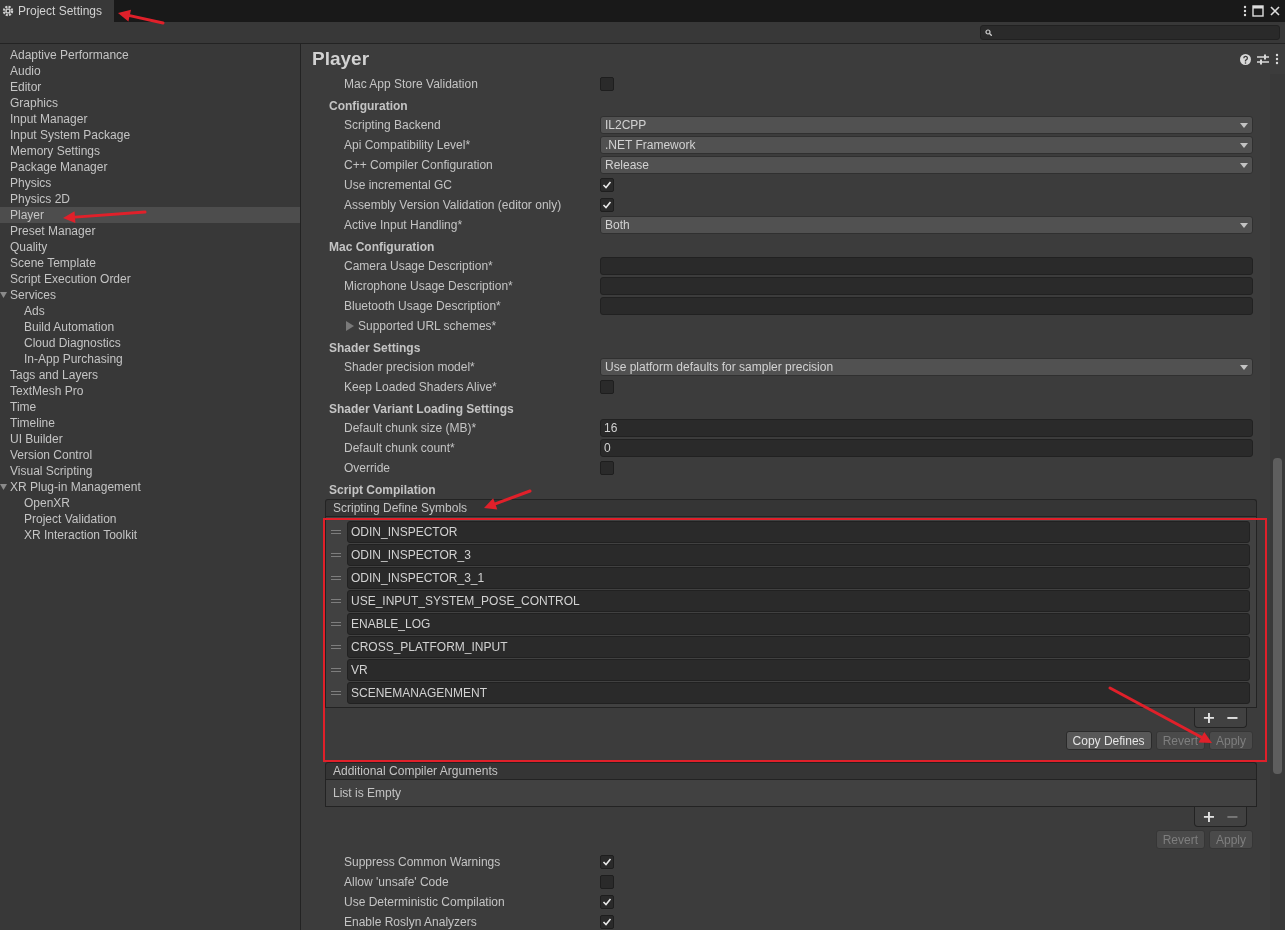 The height and width of the screenshot is (930, 1285). Describe the element at coordinates (150, 183) in the screenshot. I see `sidebar-item: Physics` at that location.